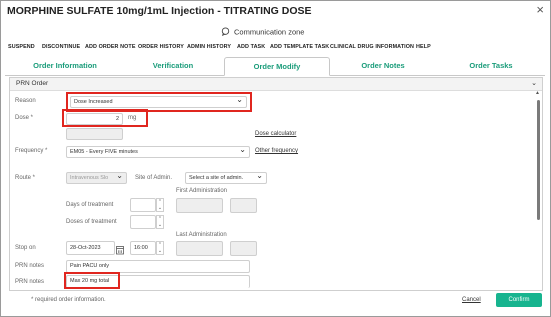 This screenshot has width=551, height=317. Describe the element at coordinates (201, 235) in the screenshot. I see `last-administration-label: Last Administration` at that location.